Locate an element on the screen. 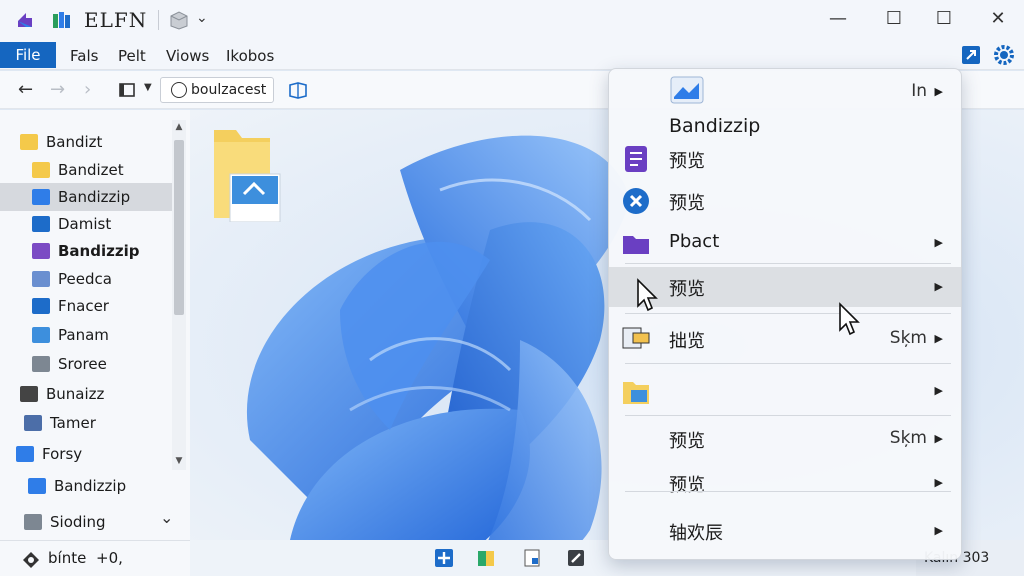  sidebar-item: Bunaizz is located at coordinates (86, 394).